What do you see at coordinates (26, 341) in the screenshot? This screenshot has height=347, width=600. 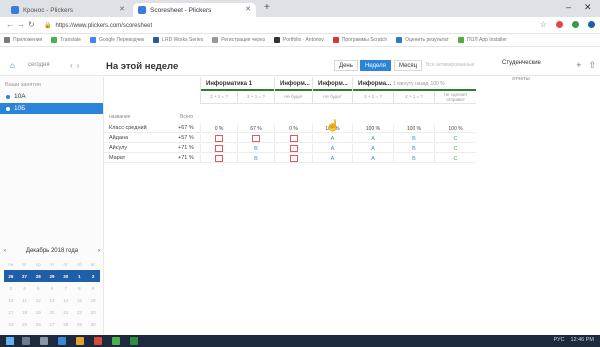 I see `search-icon` at bounding box center [26, 341].